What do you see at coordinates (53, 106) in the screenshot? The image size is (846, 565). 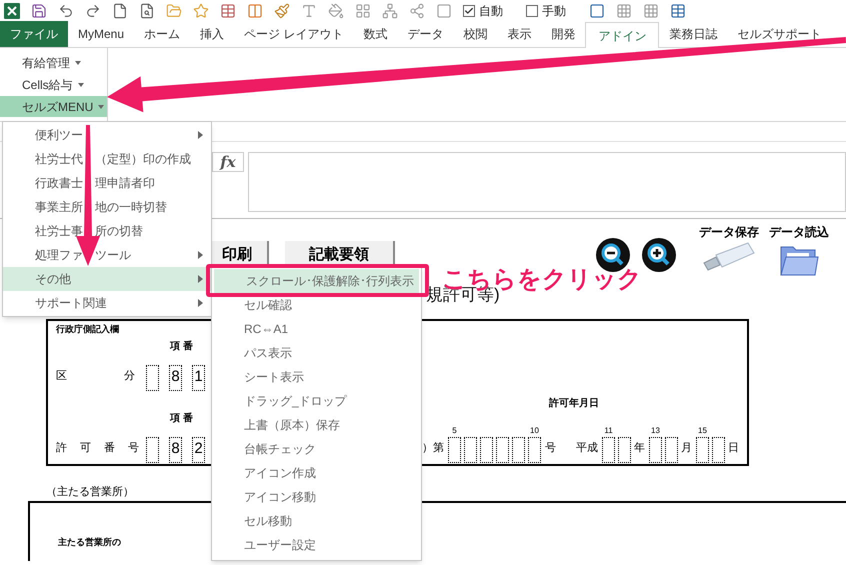 I see `ribbon-menu-button: セルズMENU` at bounding box center [53, 106].